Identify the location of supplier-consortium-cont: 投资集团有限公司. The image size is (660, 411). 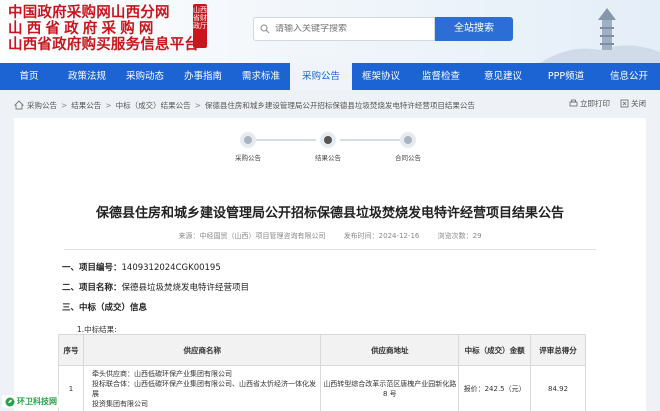
(119, 403).